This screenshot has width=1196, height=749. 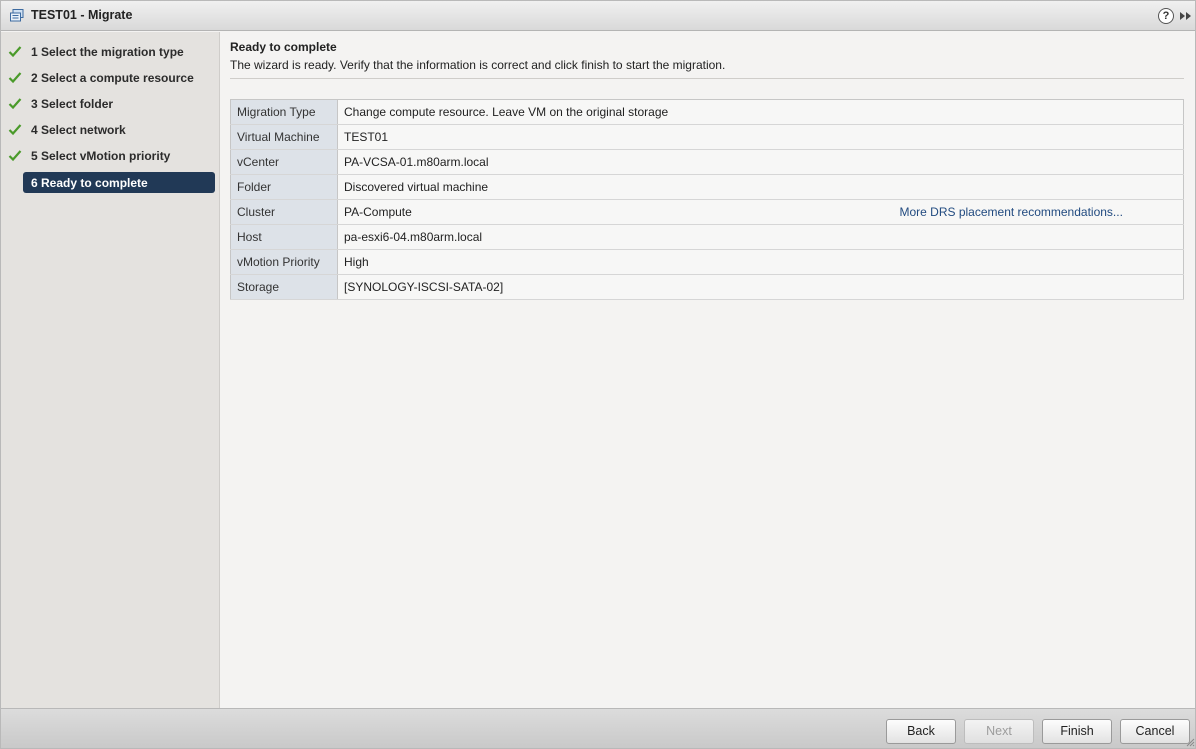 I want to click on step-select-network: 4 Select network, so click(x=110, y=130).